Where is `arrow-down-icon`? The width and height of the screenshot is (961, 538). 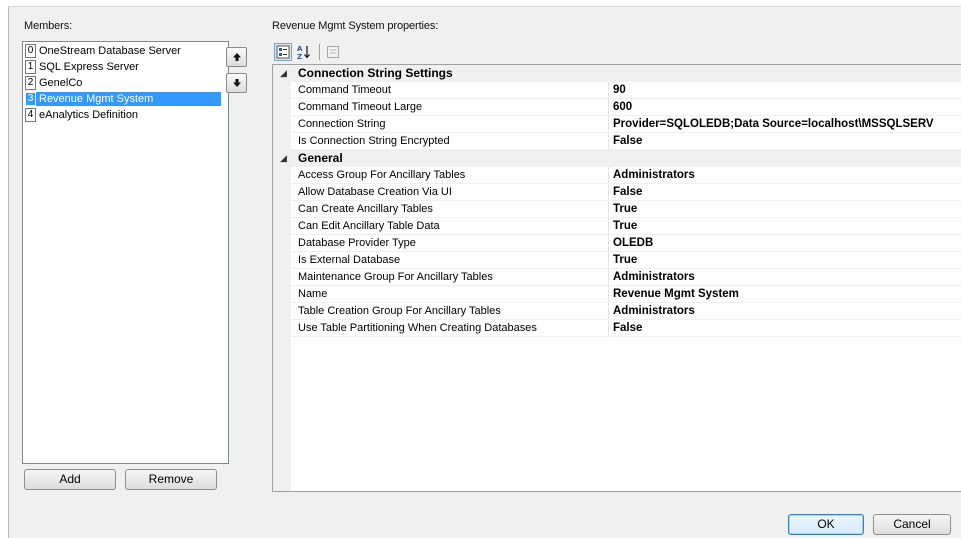 arrow-down-icon is located at coordinates (236, 83).